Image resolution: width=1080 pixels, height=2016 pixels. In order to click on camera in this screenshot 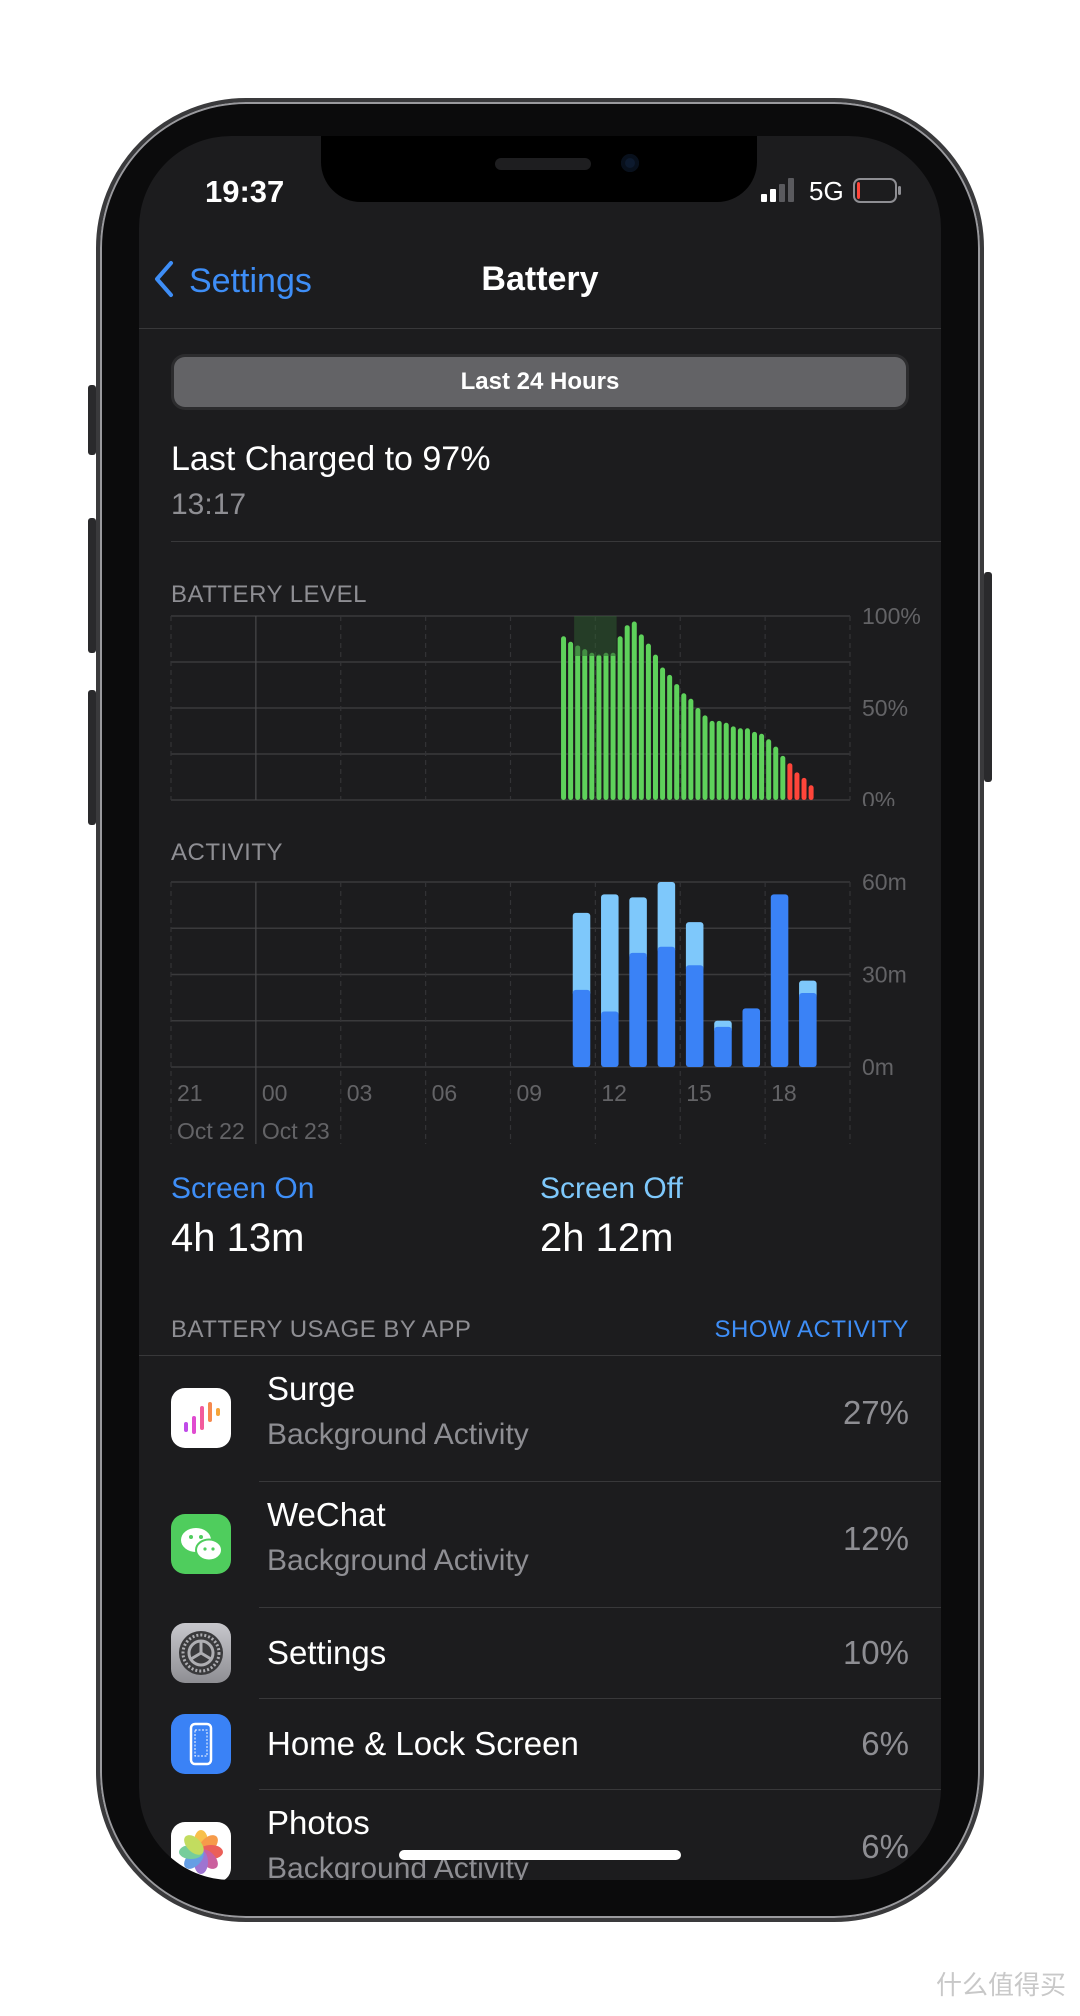, I will do `click(630, 163)`.